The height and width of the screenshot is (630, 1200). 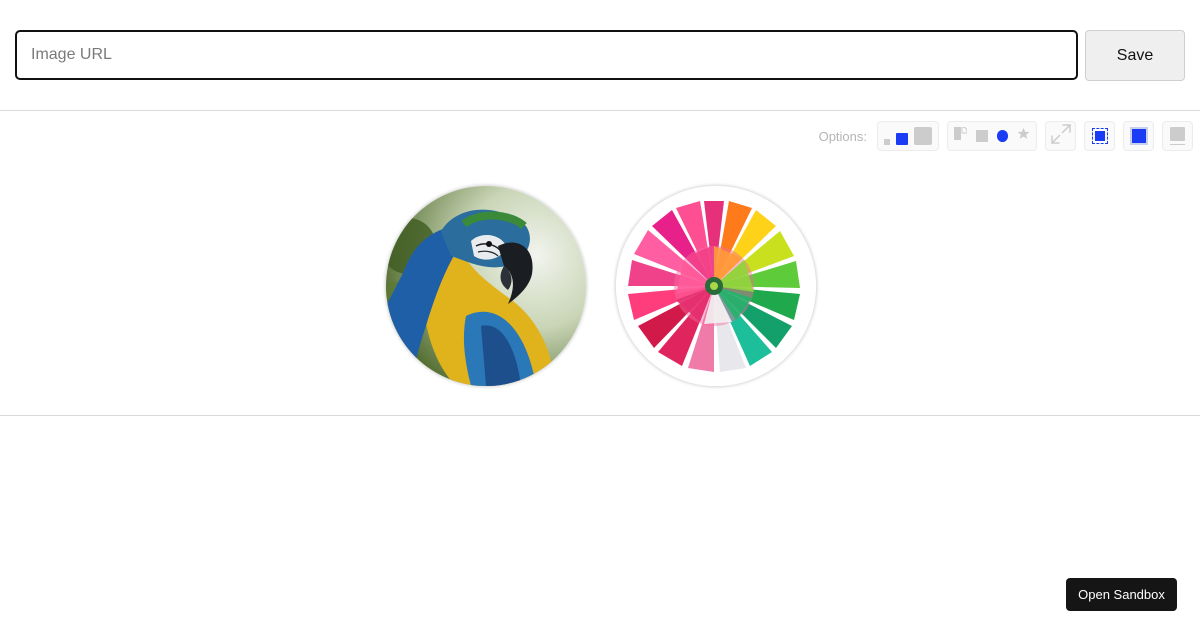 I want to click on save-button: Save, so click(x=1135, y=55).